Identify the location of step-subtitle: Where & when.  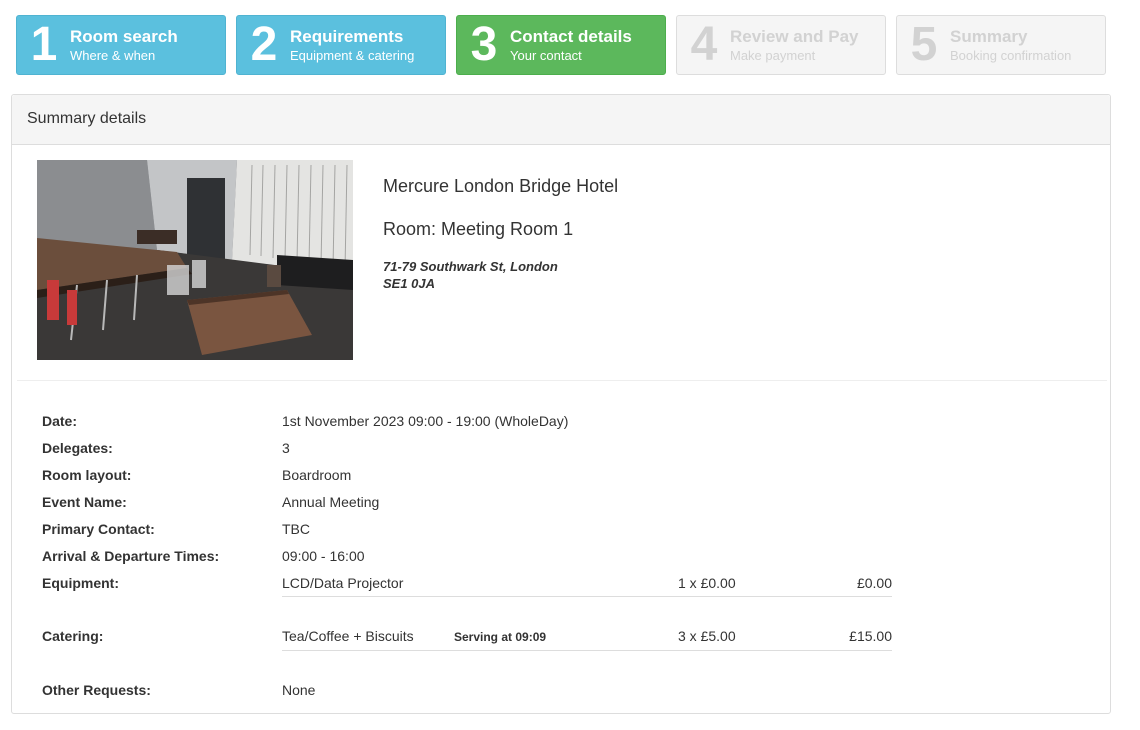
(113, 55).